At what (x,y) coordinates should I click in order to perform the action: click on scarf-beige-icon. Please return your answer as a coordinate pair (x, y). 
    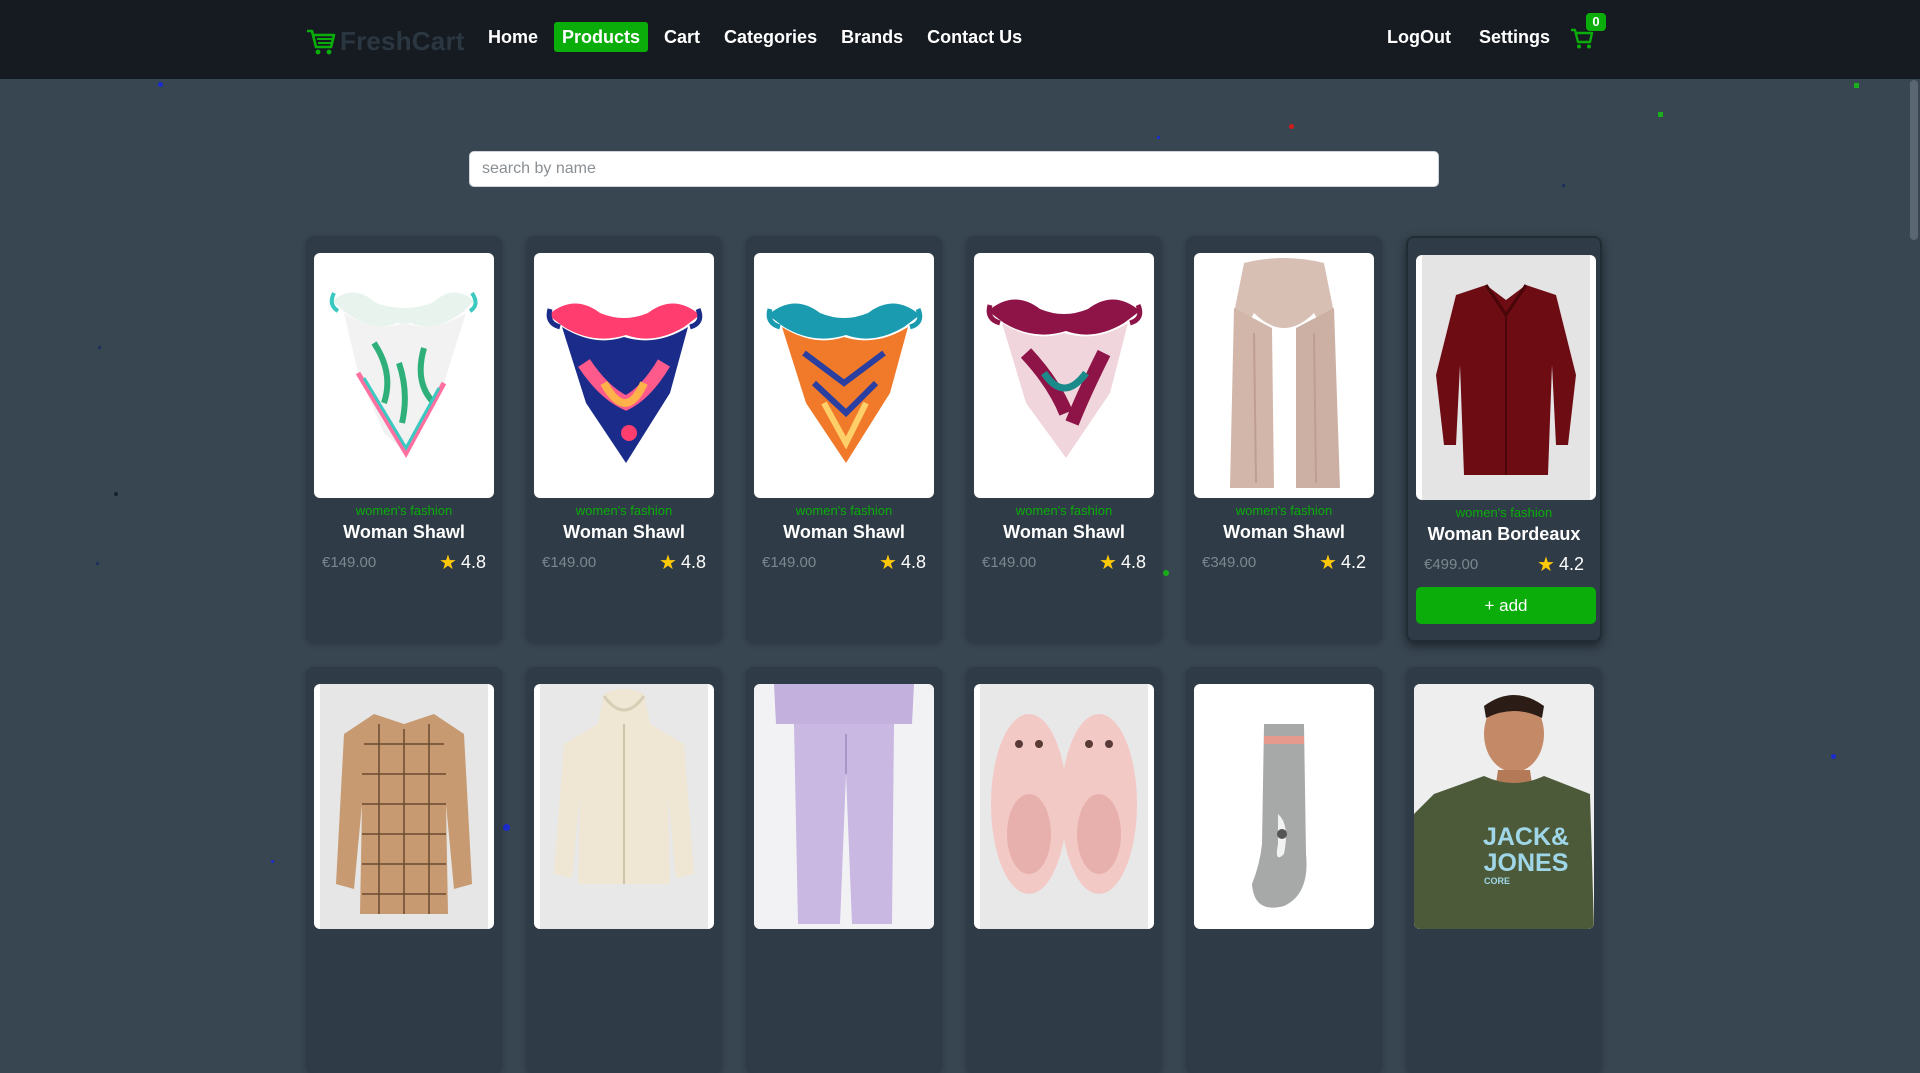
    Looking at the image, I should click on (1285, 373).